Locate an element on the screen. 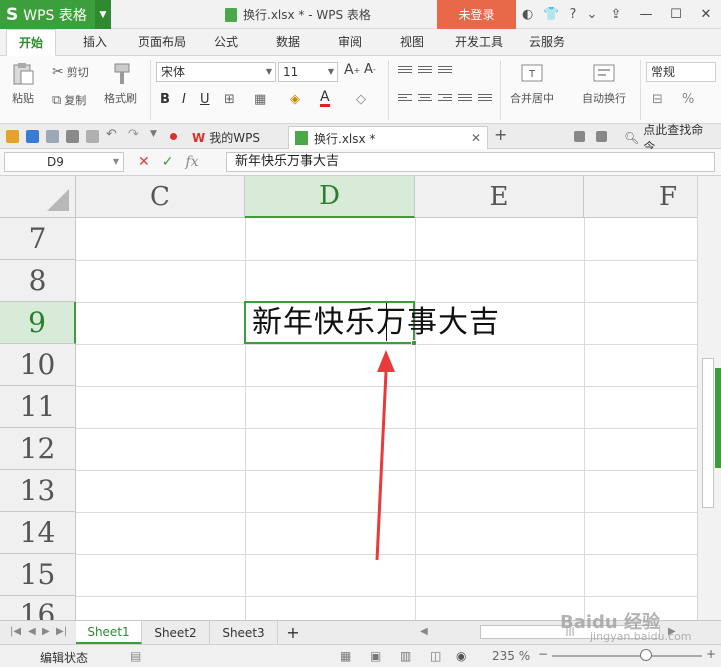 The width and height of the screenshot is (721, 667). last-sheet-icon: ▶| is located at coordinates (61, 631).